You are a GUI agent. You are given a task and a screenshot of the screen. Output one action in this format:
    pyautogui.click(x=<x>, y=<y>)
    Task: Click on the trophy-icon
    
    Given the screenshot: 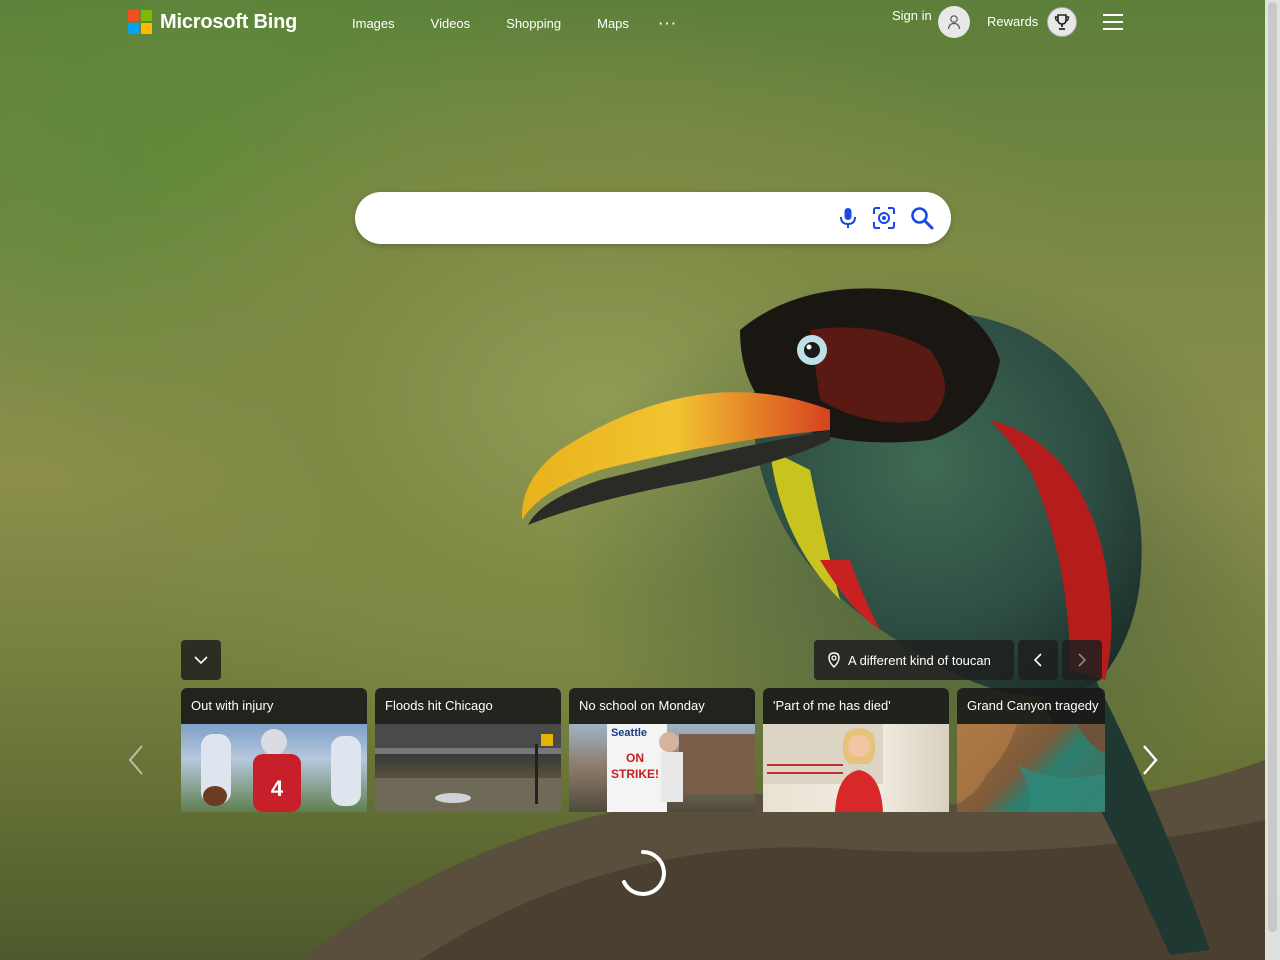 What is the action you would take?
    pyautogui.click(x=1062, y=22)
    